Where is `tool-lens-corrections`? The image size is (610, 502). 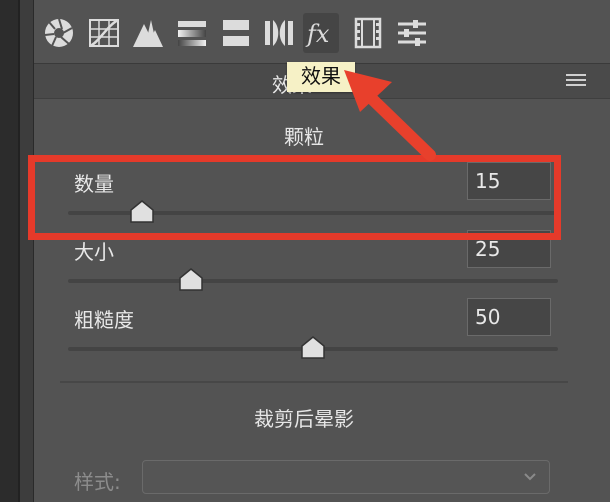 tool-lens-corrections is located at coordinates (279, 33).